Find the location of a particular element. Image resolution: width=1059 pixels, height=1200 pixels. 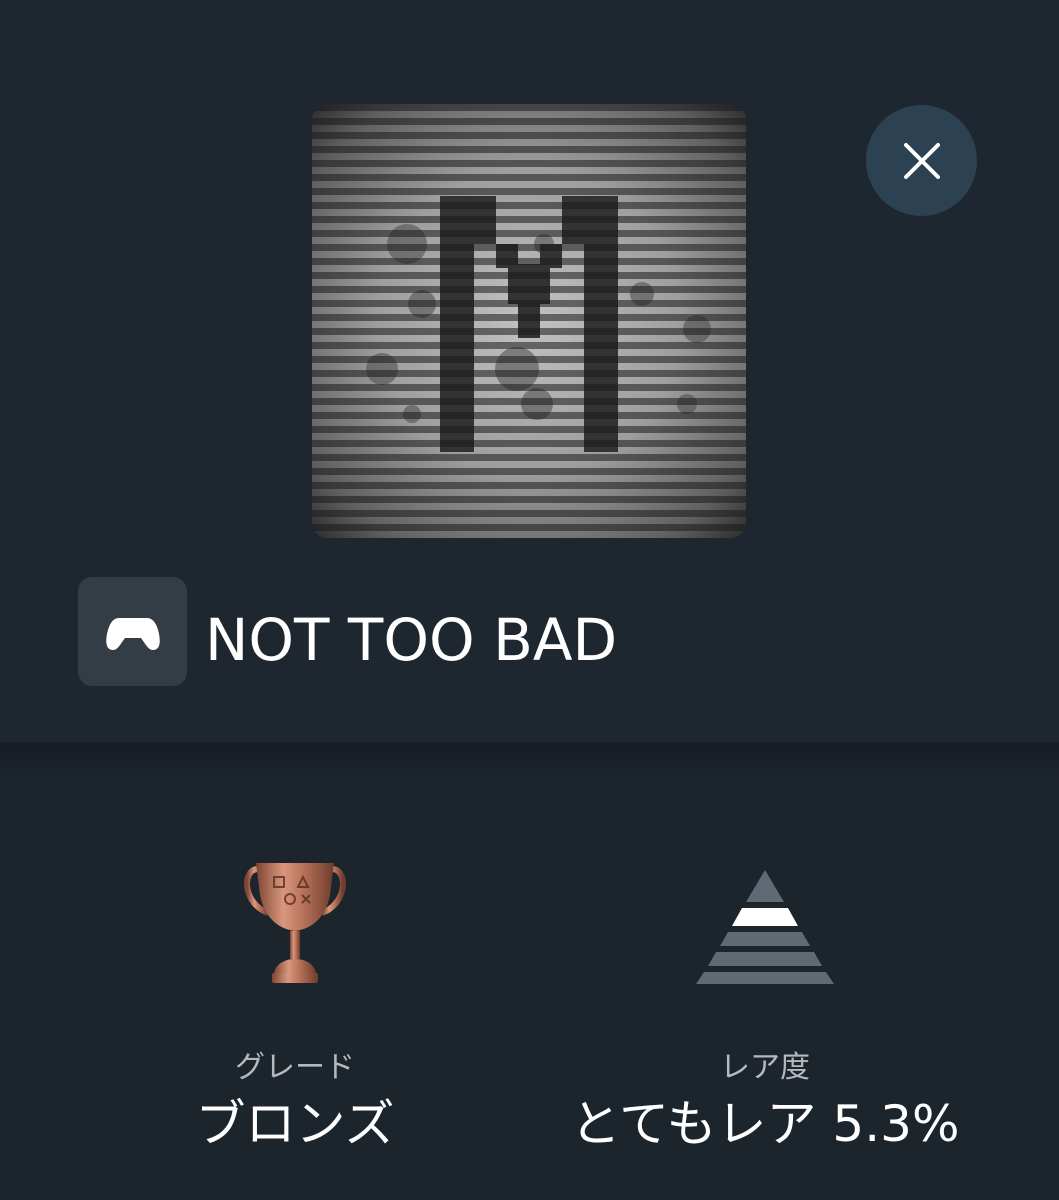

grade-icon-wrap is located at coordinates (295, 925).